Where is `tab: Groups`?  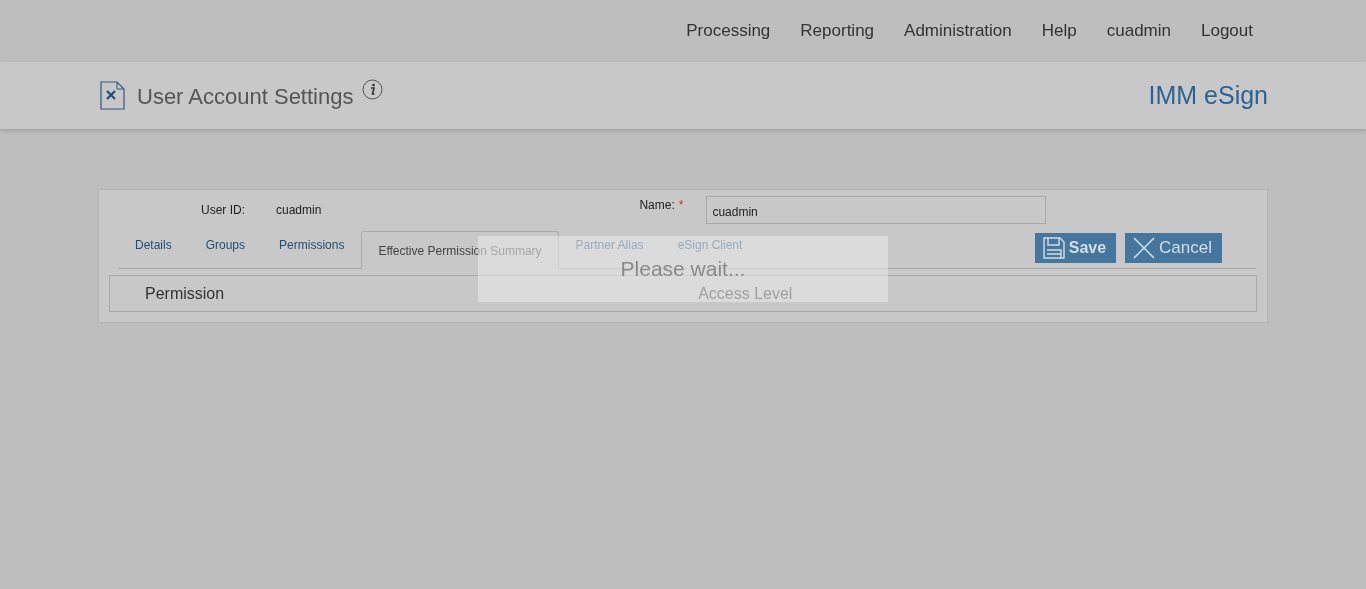
tab: Groups is located at coordinates (225, 244).